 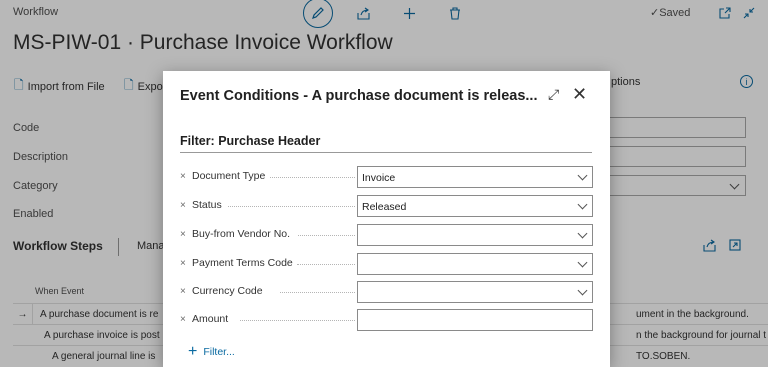 What do you see at coordinates (475, 264) in the screenshot?
I see `payment-terms-select` at bounding box center [475, 264].